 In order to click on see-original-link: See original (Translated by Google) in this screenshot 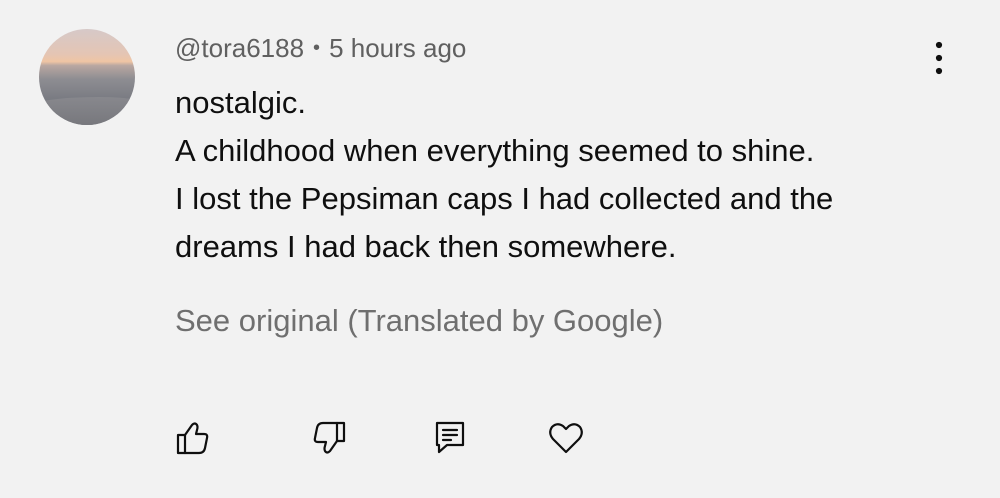, I will do `click(419, 321)`.